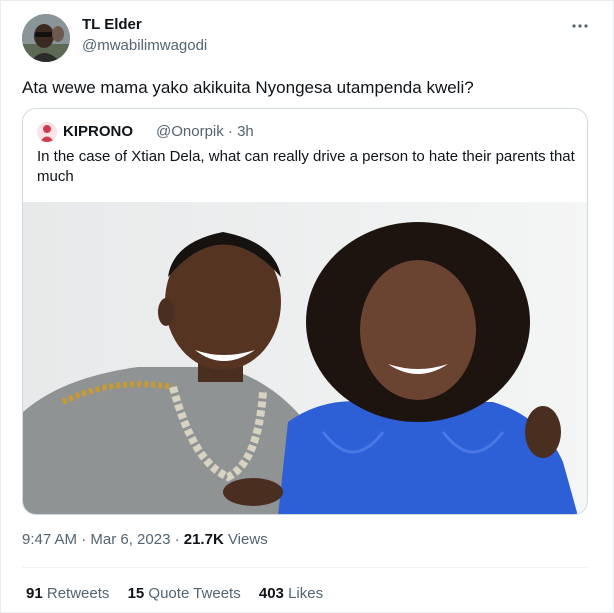 The height and width of the screenshot is (613, 614). Describe the element at coordinates (305, 567) in the screenshot. I see `divider` at that location.